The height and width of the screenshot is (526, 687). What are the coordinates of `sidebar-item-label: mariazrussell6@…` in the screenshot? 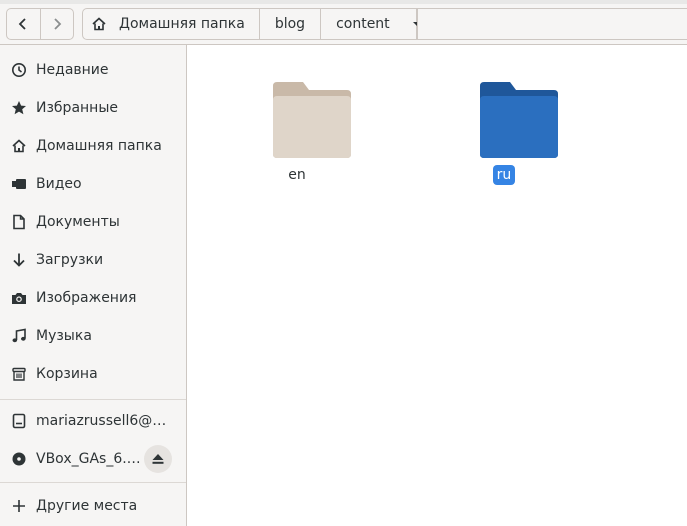 It's located at (101, 421).